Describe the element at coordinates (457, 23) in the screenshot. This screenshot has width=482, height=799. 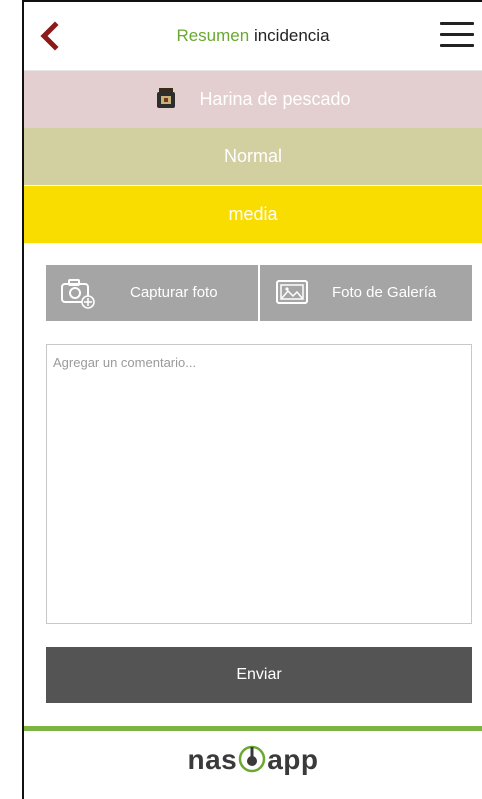
I see `hamburger-menu-icon` at that location.